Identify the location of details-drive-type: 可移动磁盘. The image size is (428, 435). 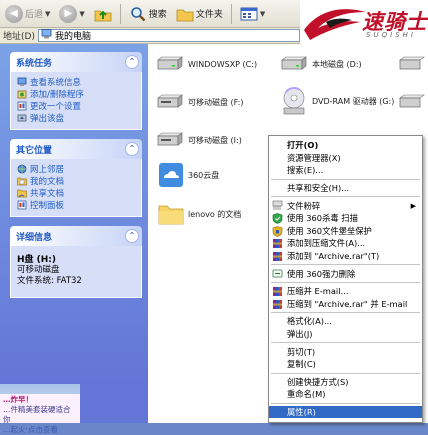
(38, 270).